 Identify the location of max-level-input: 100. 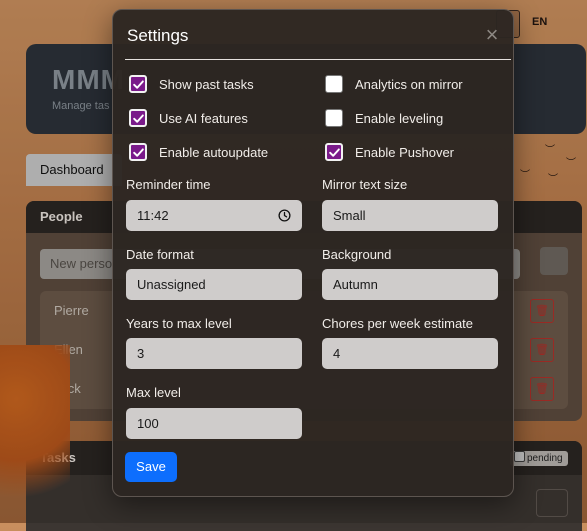
(214, 423).